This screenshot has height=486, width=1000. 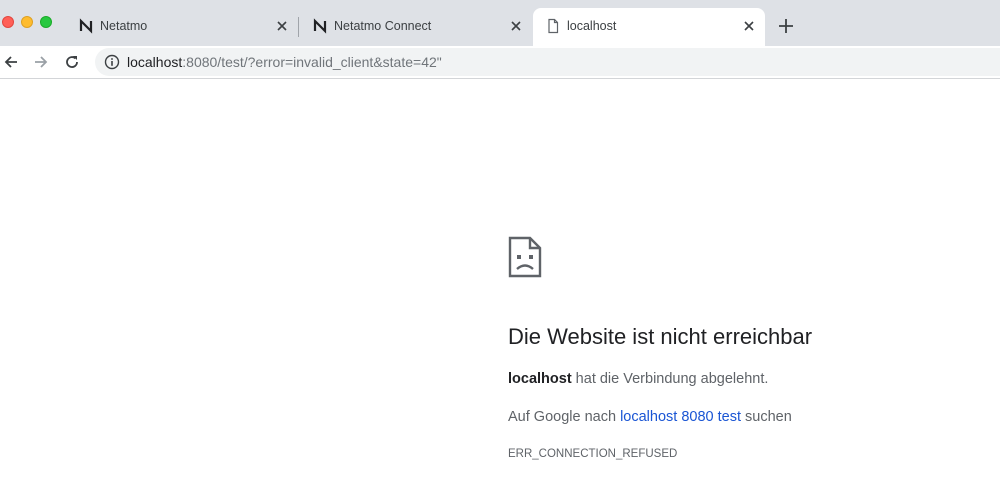 What do you see at coordinates (298, 27) in the screenshot?
I see `tab-separator` at bounding box center [298, 27].